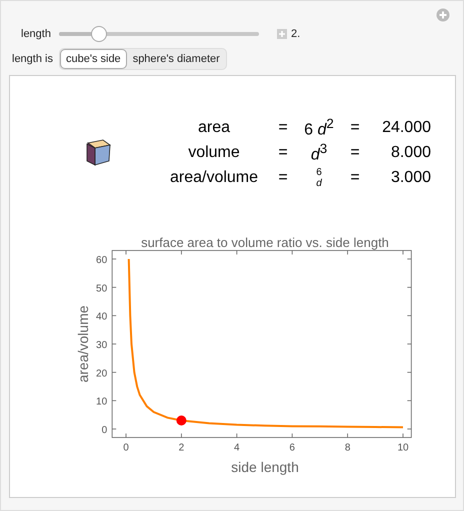  What do you see at coordinates (411, 153) in the screenshot?
I see `result-value: 8.000` at bounding box center [411, 153].